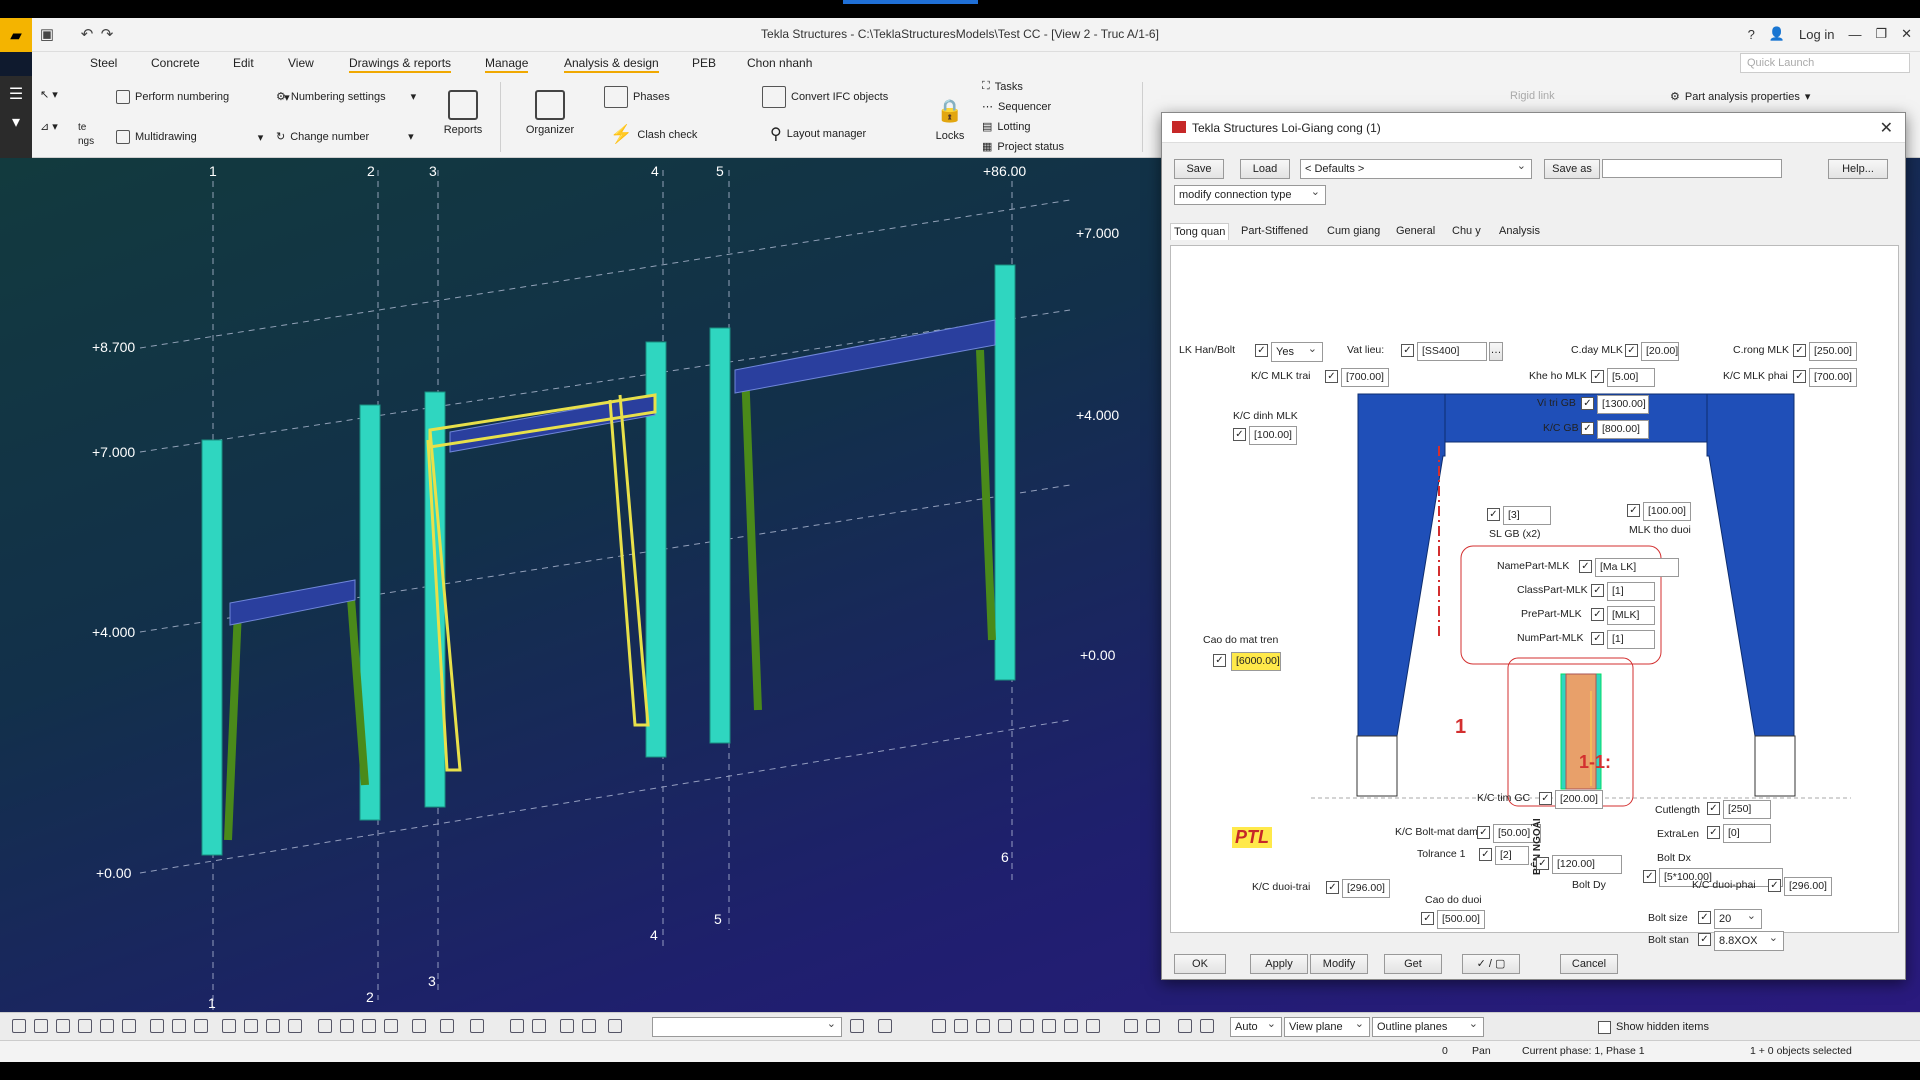 The height and width of the screenshot is (1080, 1920). Describe the element at coordinates (1005, 1026) in the screenshot. I see `snap-triangle-icon` at that location.